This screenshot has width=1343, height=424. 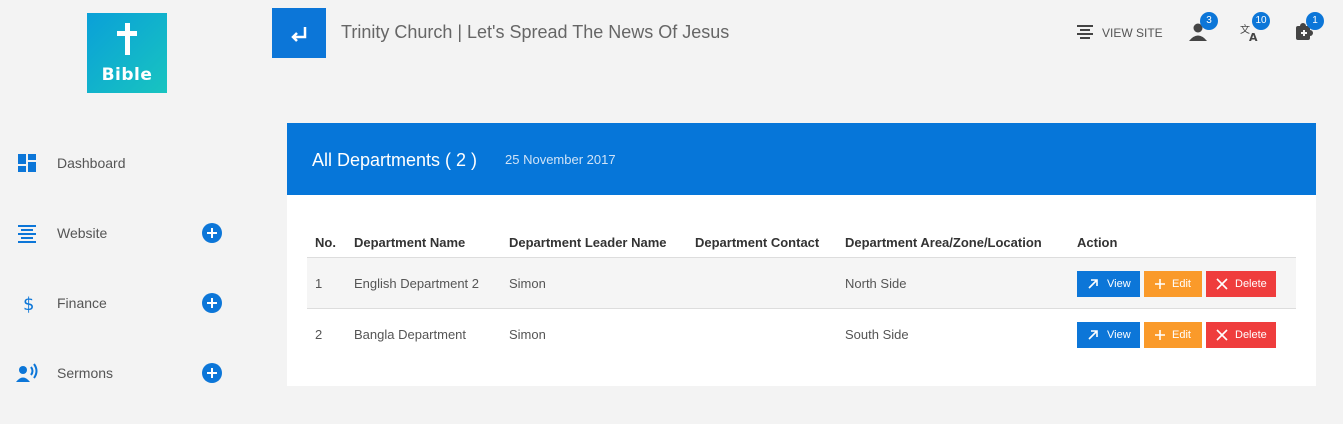 I want to click on translate-badge: 10, so click(x=1261, y=21).